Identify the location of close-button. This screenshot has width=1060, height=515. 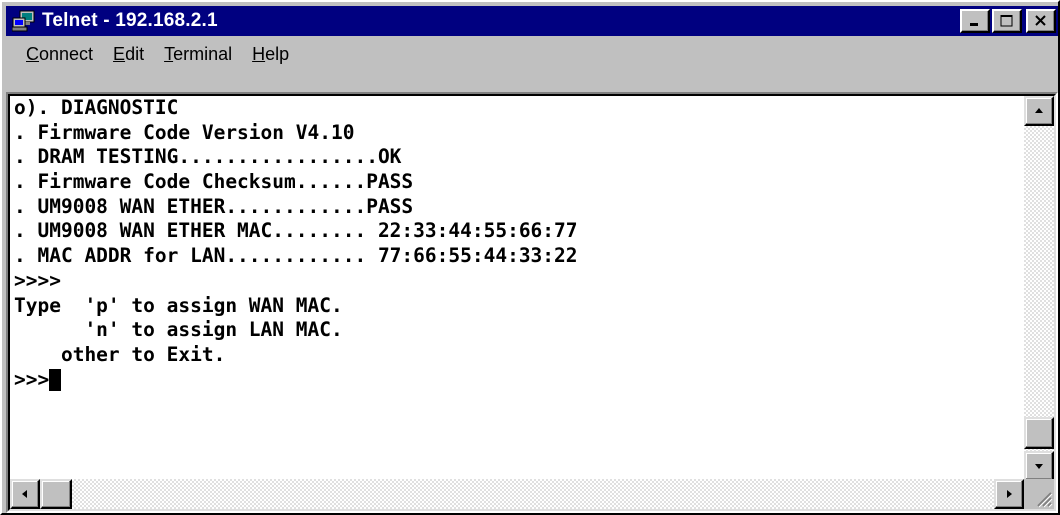
(1041, 21).